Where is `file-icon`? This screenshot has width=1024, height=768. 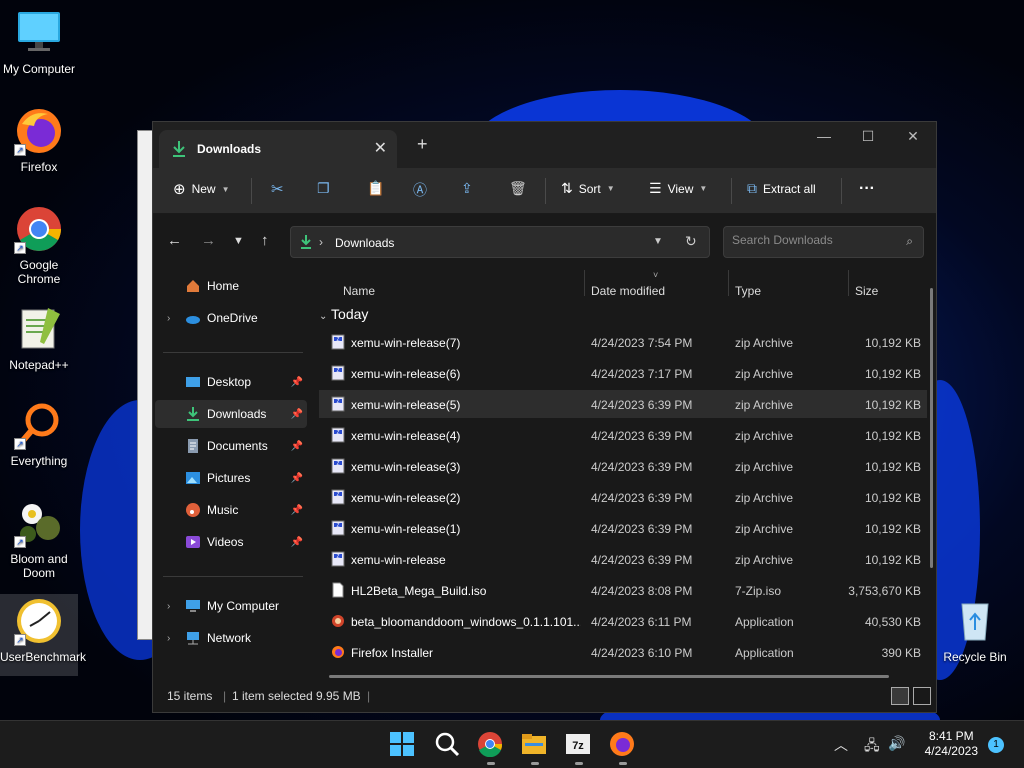
file-icon is located at coordinates (338, 590).